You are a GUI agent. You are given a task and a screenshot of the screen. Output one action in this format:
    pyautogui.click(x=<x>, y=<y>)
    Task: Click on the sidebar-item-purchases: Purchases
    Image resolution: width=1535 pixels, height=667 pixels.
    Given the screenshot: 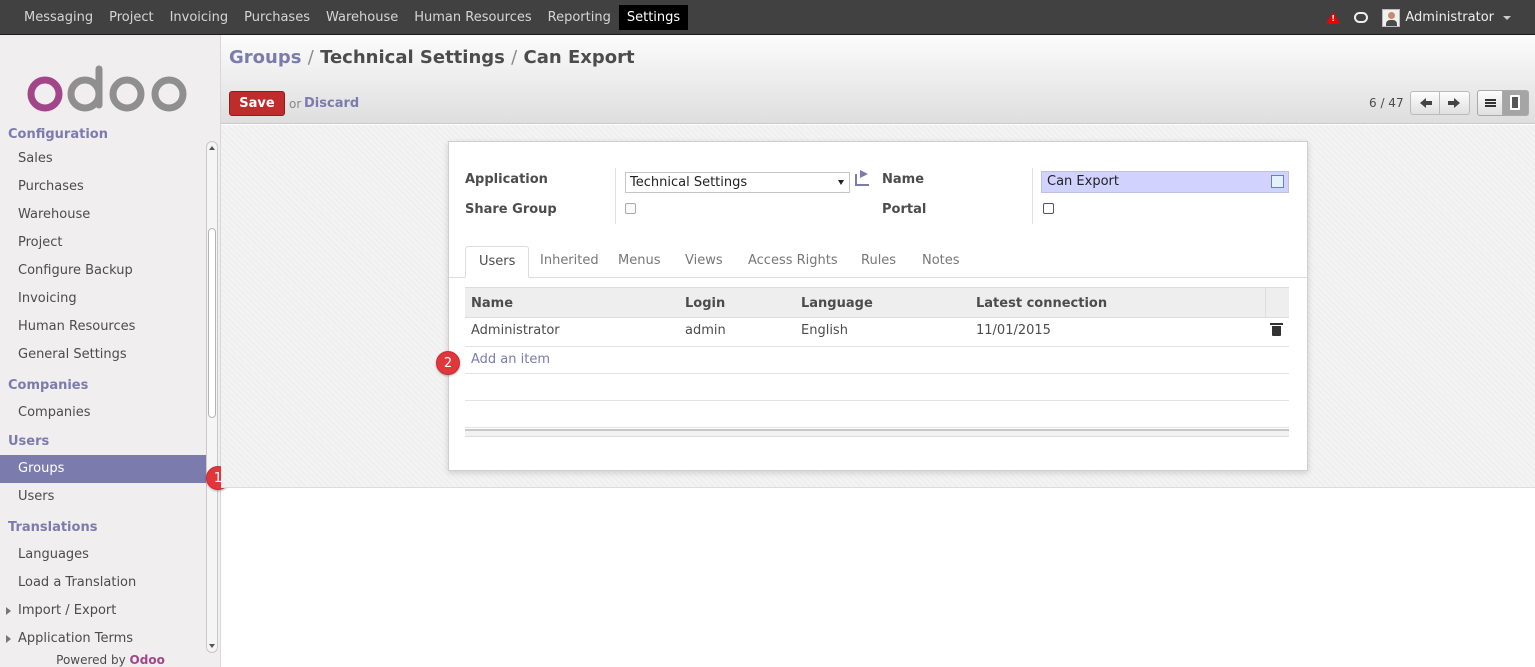 What is the action you would take?
    pyautogui.click(x=103, y=187)
    